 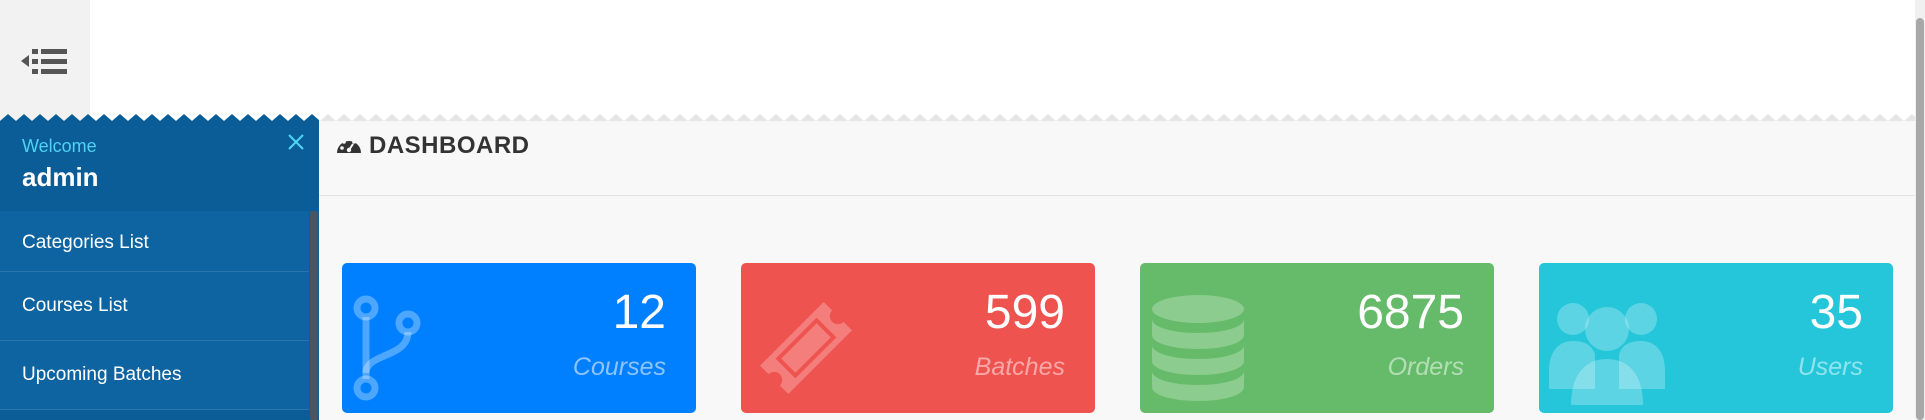 I want to click on batches-label: Batches, so click(x=1019, y=367).